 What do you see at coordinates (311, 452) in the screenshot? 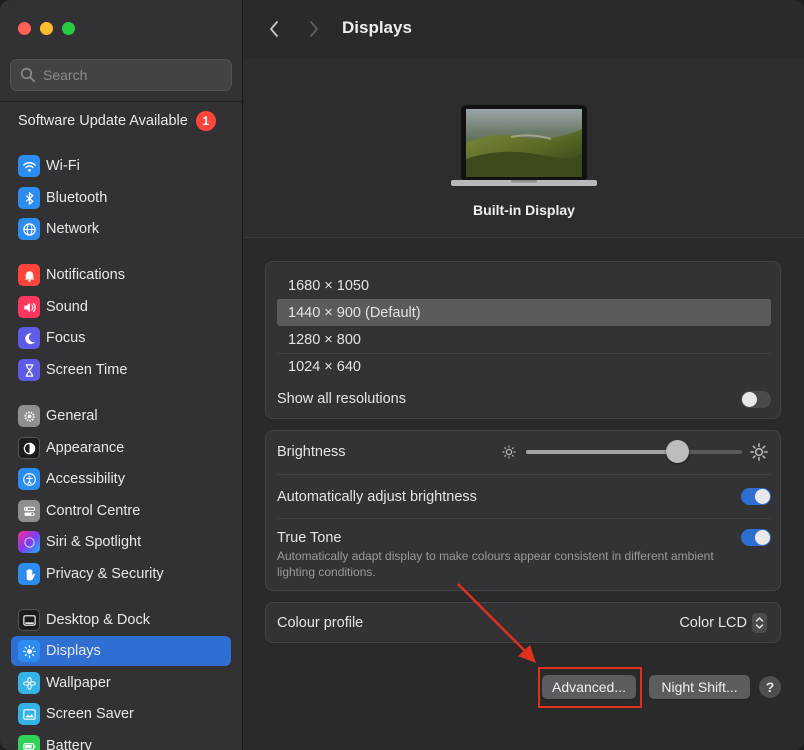
I see `brightness-label: Brightness` at bounding box center [311, 452].